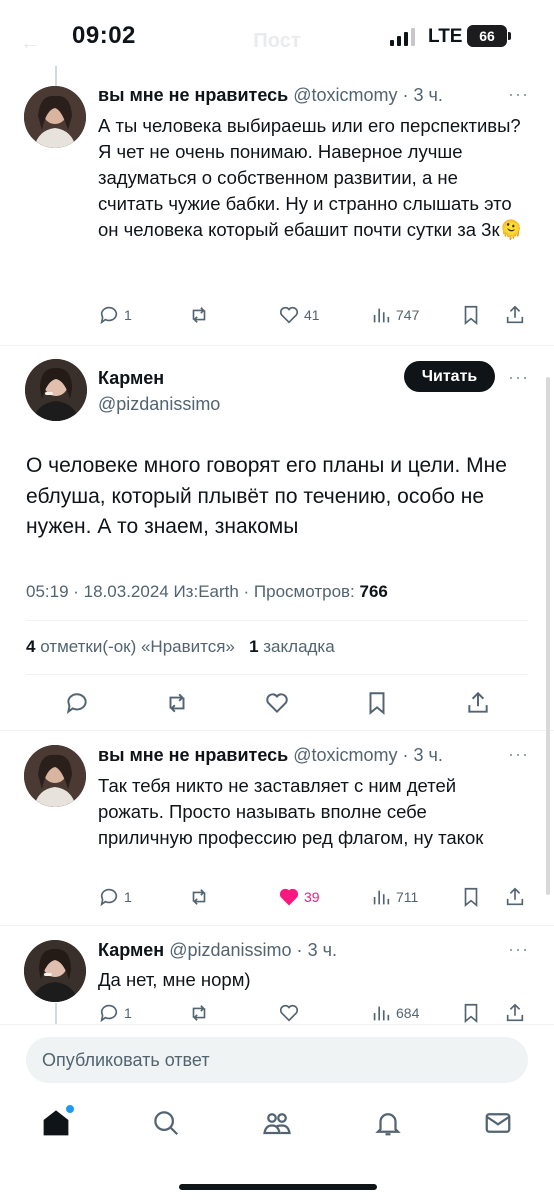 The image size is (554, 1200). Describe the element at coordinates (30, 646) in the screenshot. I see `likes-count: 4` at that location.